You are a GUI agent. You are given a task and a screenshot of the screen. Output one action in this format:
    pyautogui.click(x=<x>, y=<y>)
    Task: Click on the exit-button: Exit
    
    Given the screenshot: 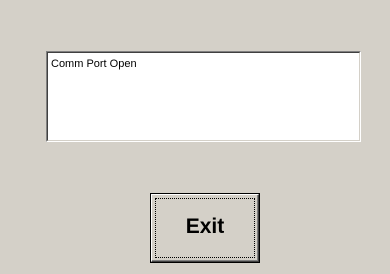 What is the action you would take?
    pyautogui.click(x=205, y=228)
    